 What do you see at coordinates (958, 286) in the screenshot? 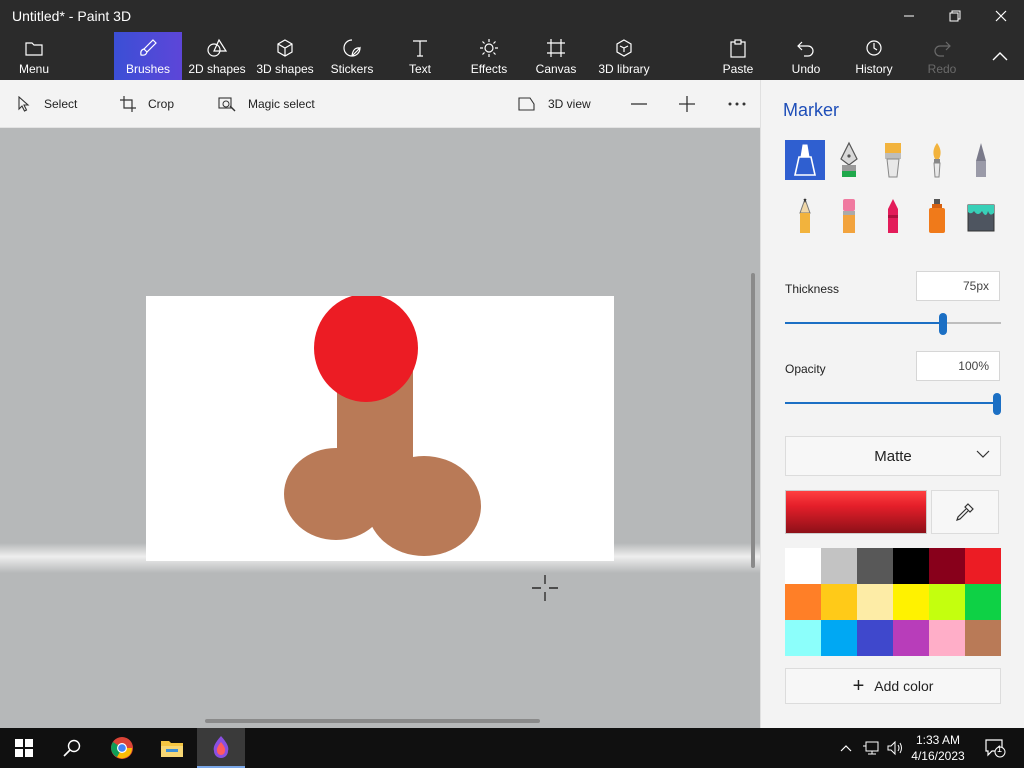
I see `thickness-input: 75px` at bounding box center [958, 286].